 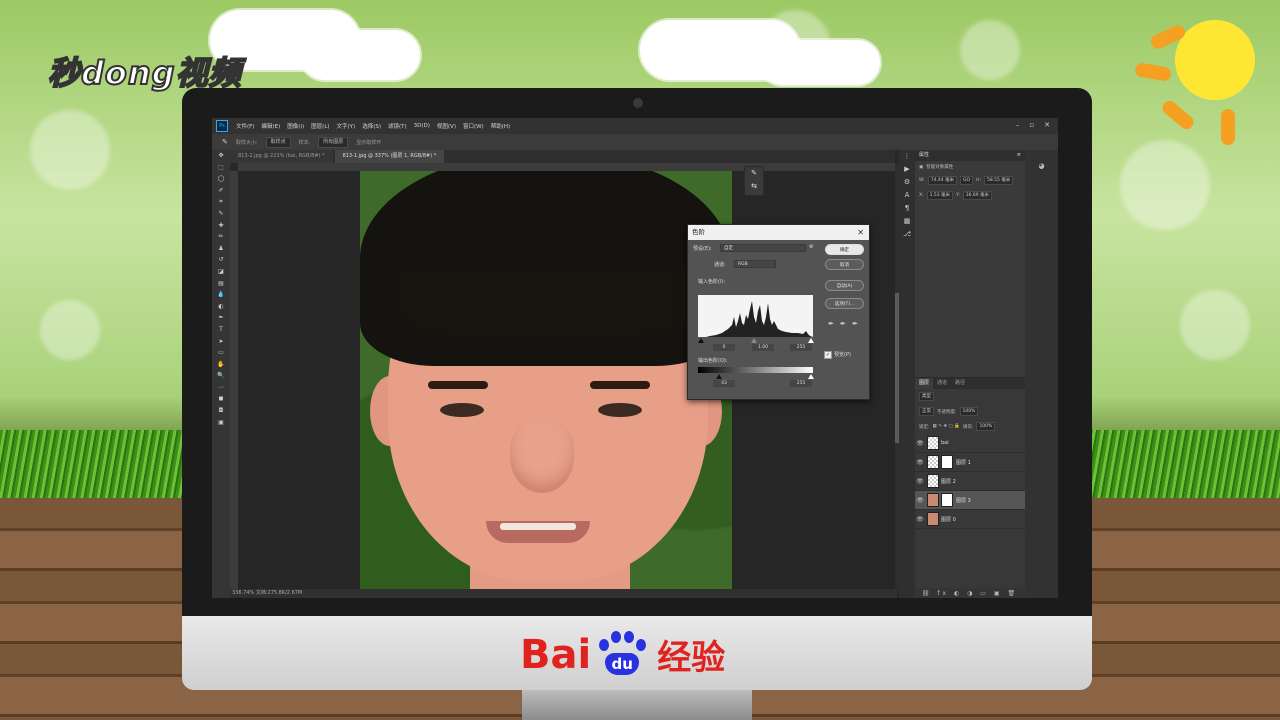 I want to click on marquee-tool-icon: ⬚, so click(x=221, y=168).